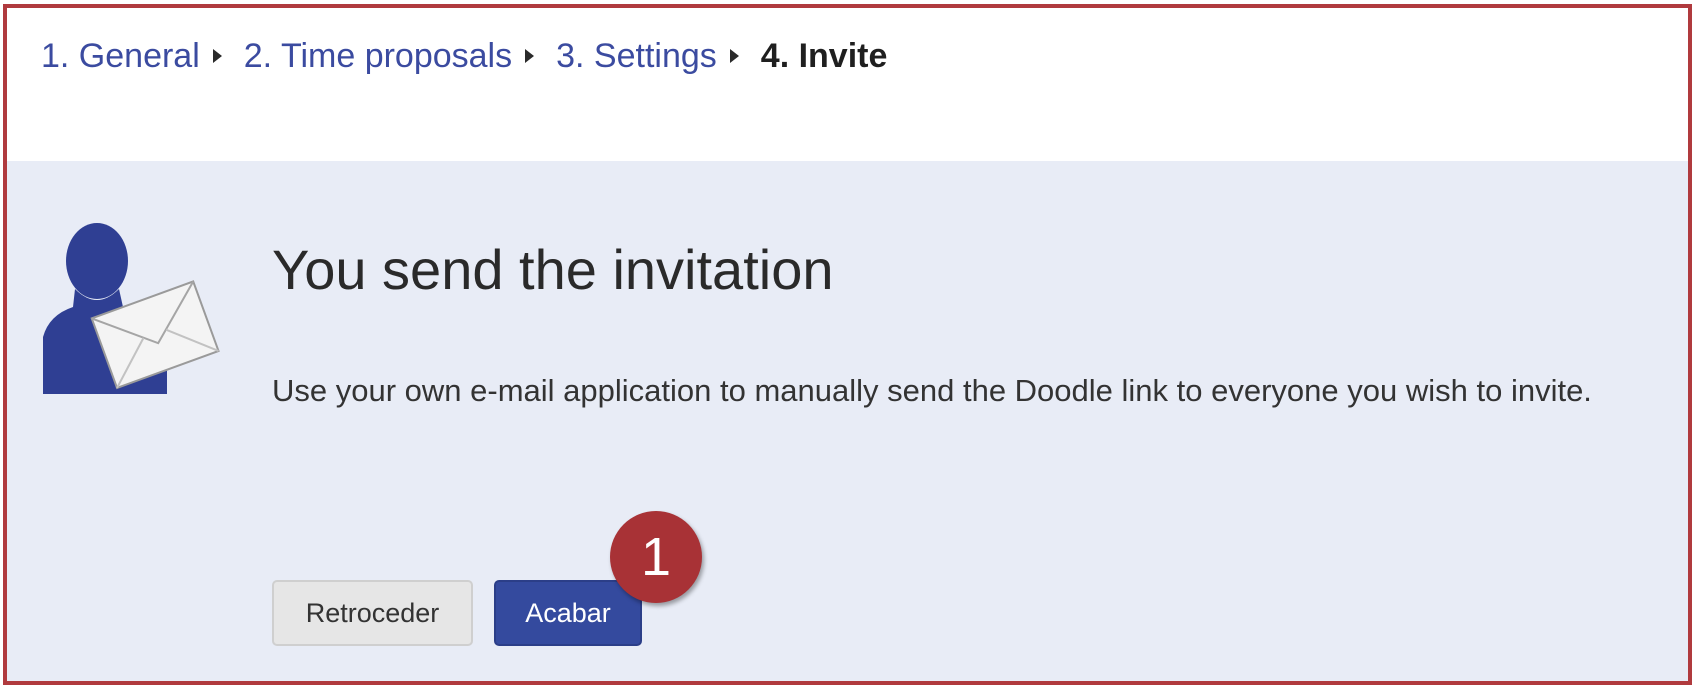  I want to click on person-with-envelope-icon, so click(134, 308).